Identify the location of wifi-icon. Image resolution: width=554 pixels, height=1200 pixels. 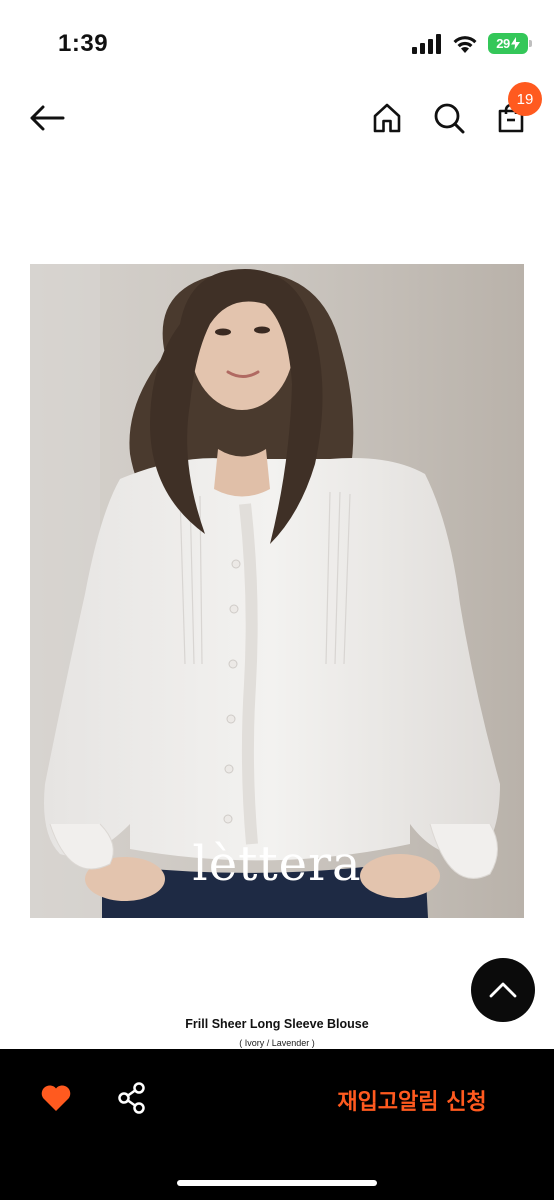
(465, 44).